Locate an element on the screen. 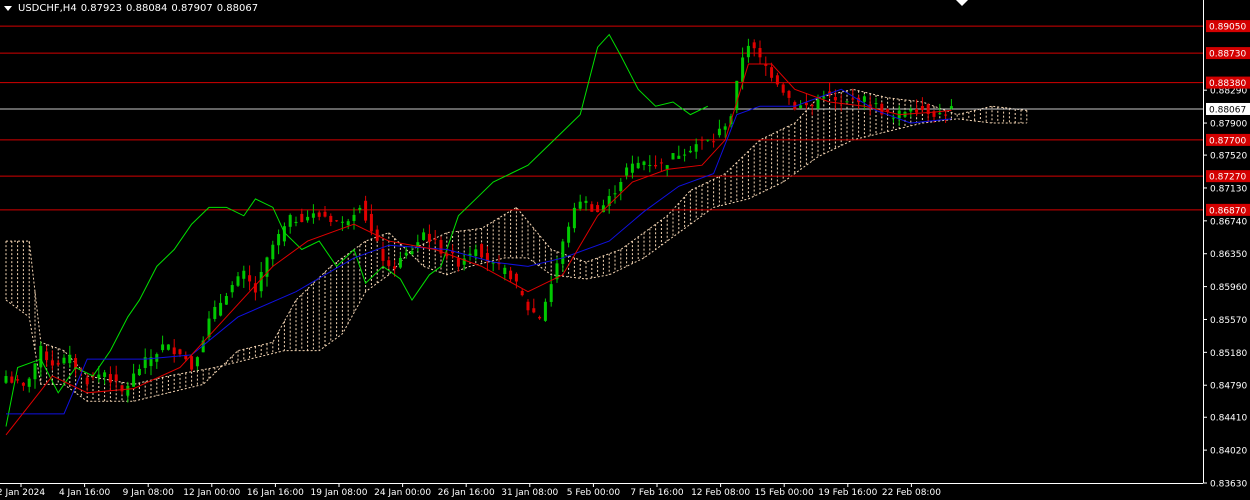  price-tick-label: 0.84410 is located at coordinates (1228, 419).